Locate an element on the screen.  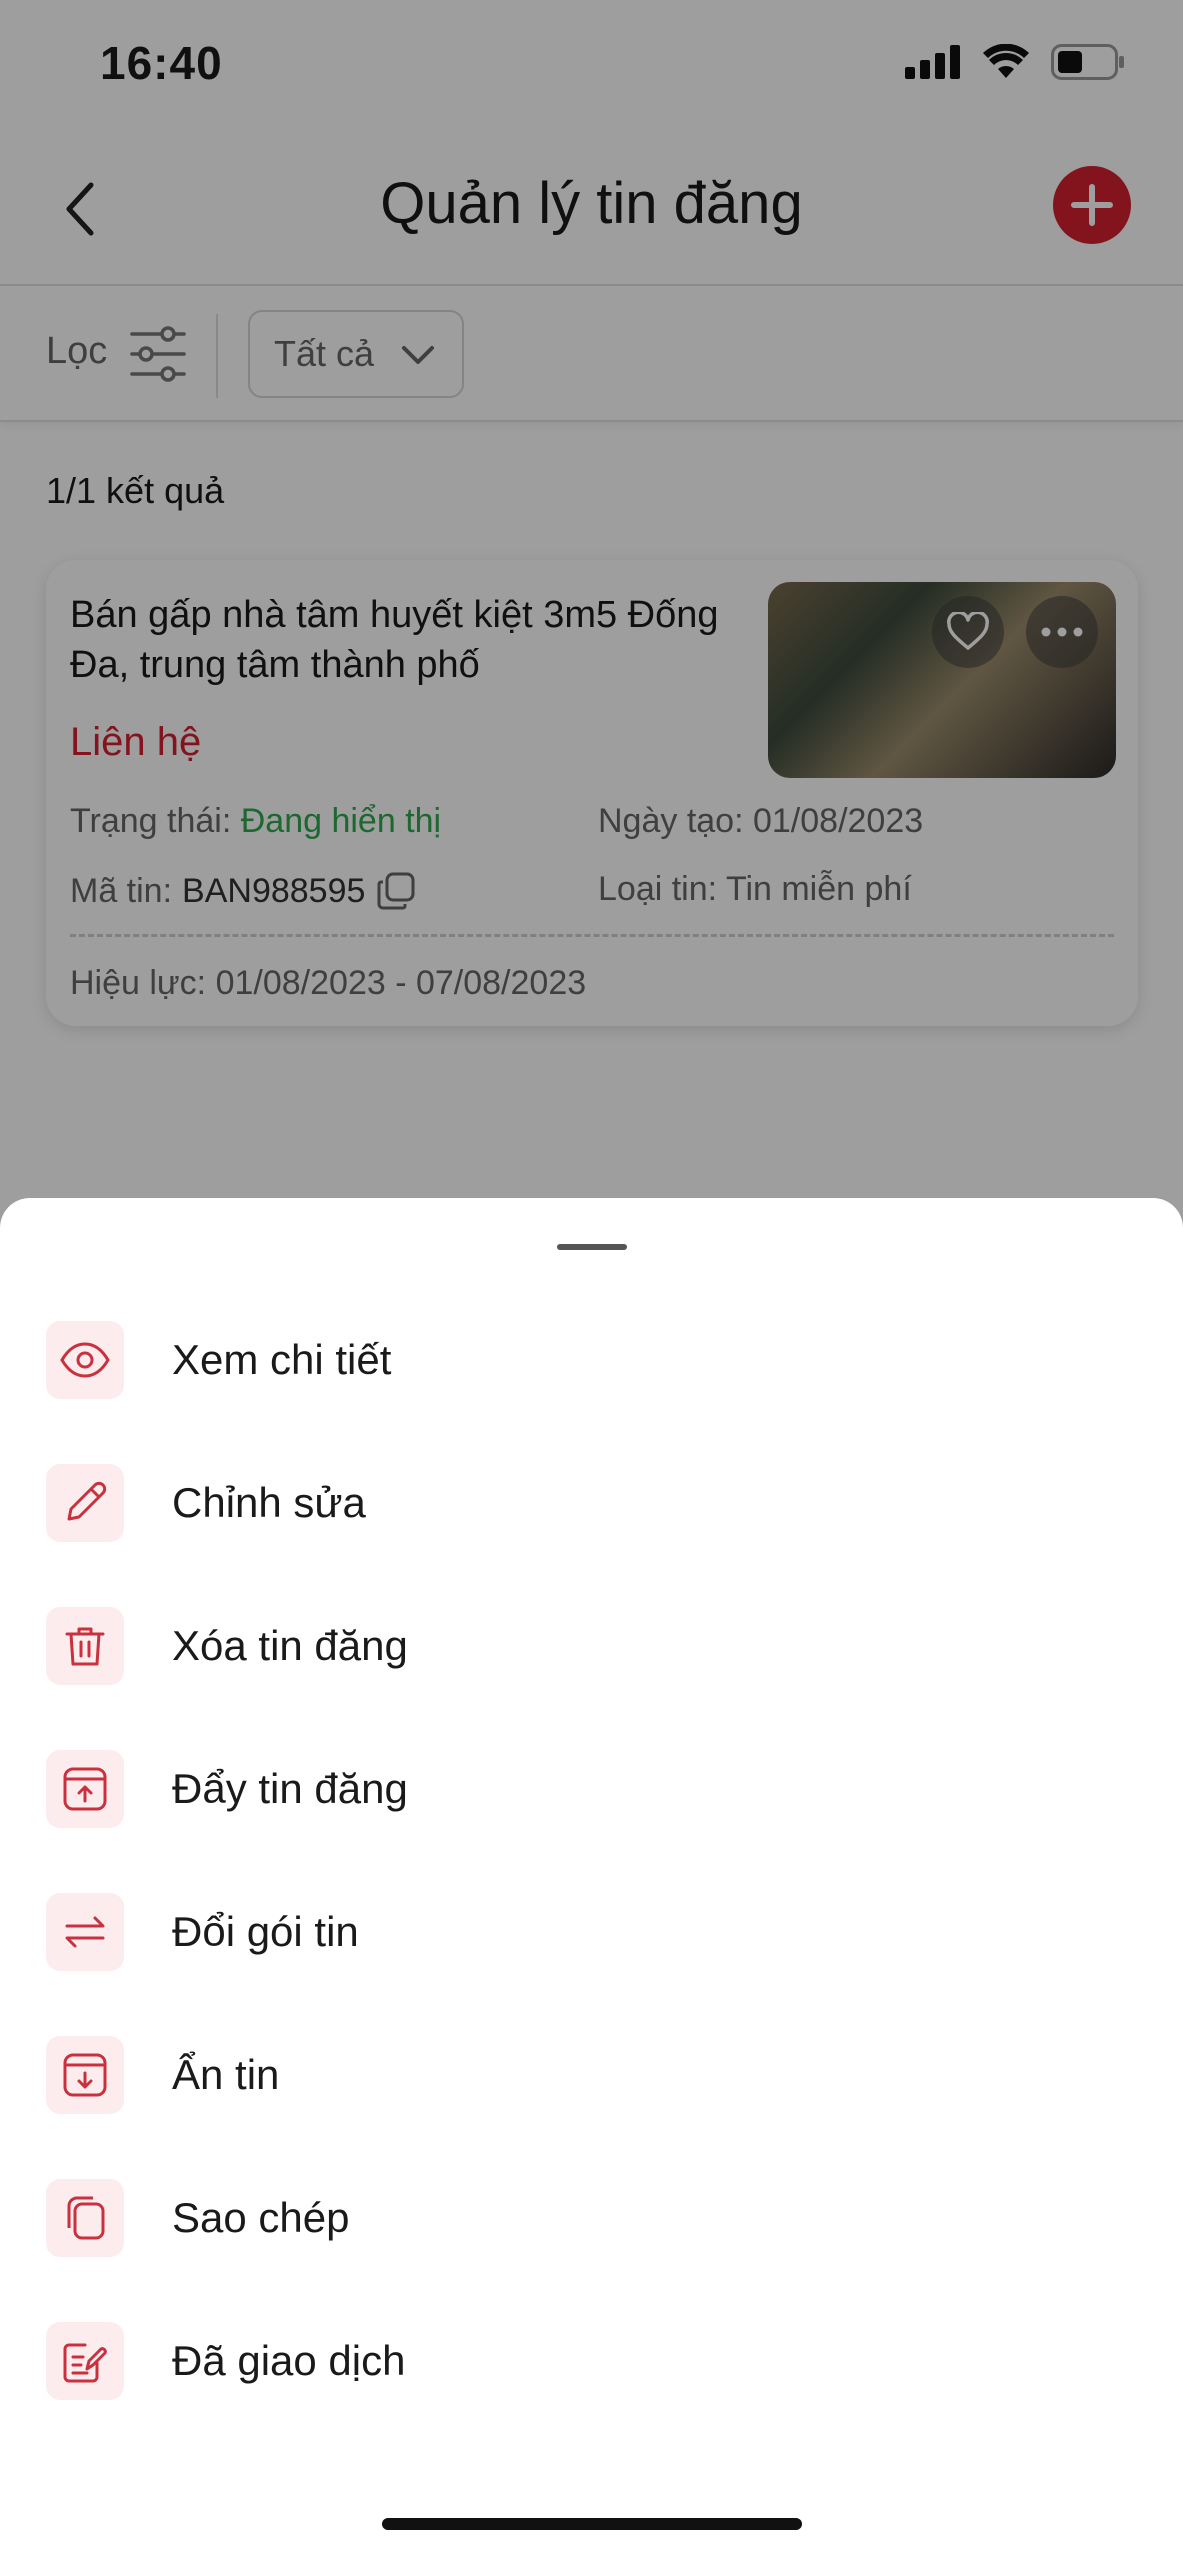
copy-icon is located at coordinates (85, 2217).